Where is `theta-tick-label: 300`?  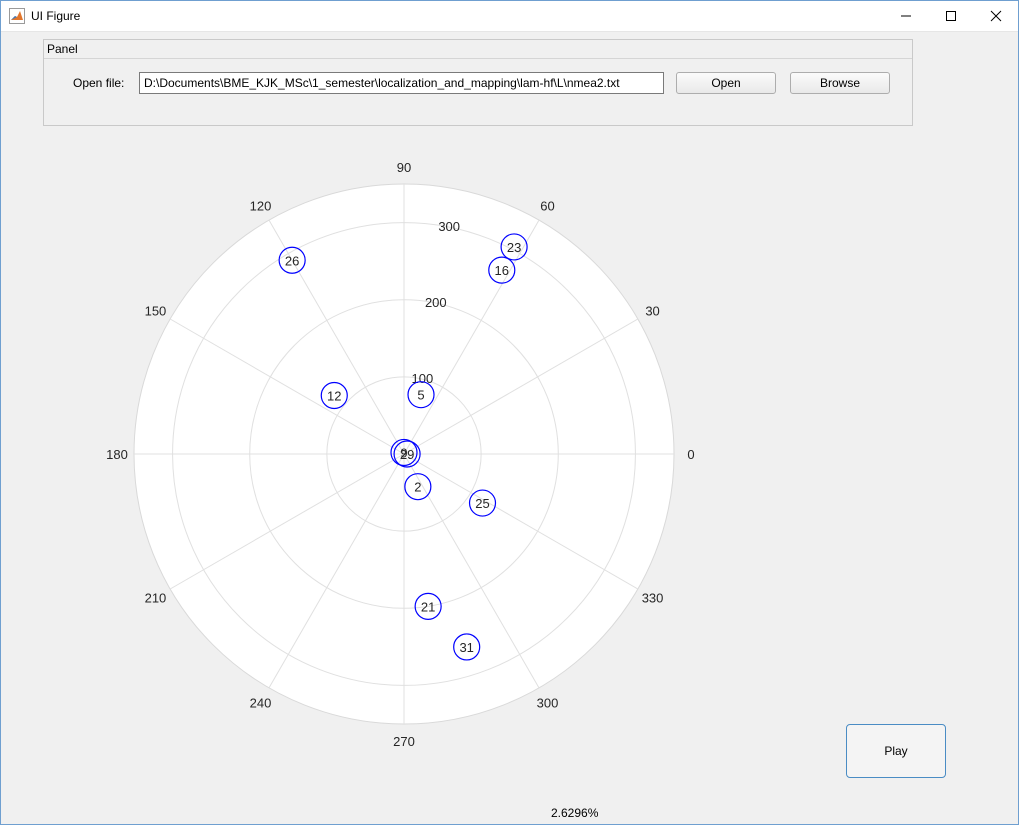
theta-tick-label: 300 is located at coordinates (548, 703).